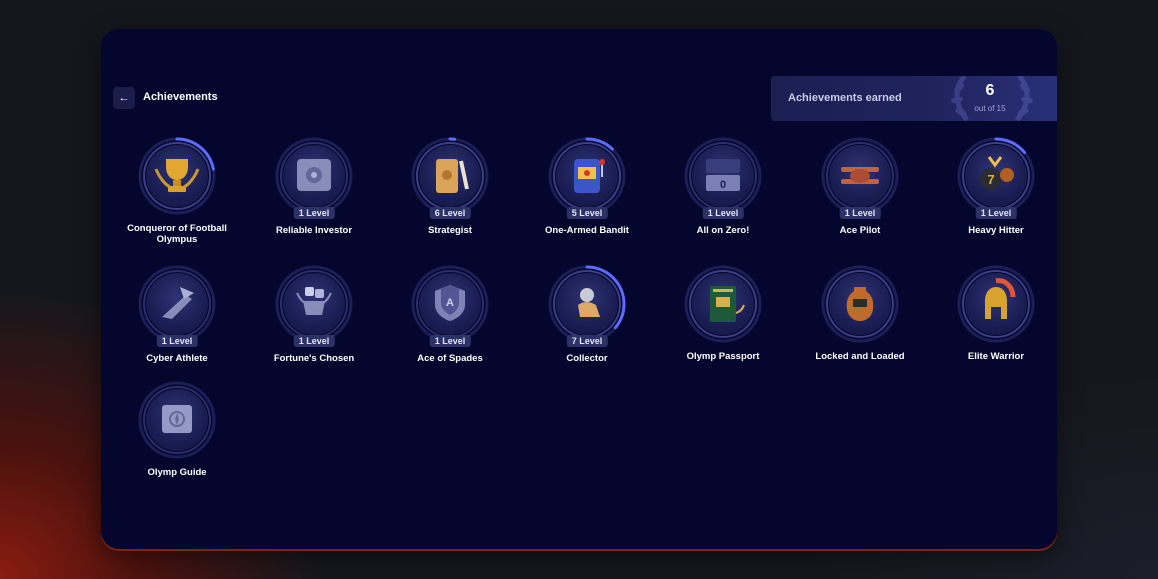  I want to click on achievement-name: All on Zero!, so click(723, 230).